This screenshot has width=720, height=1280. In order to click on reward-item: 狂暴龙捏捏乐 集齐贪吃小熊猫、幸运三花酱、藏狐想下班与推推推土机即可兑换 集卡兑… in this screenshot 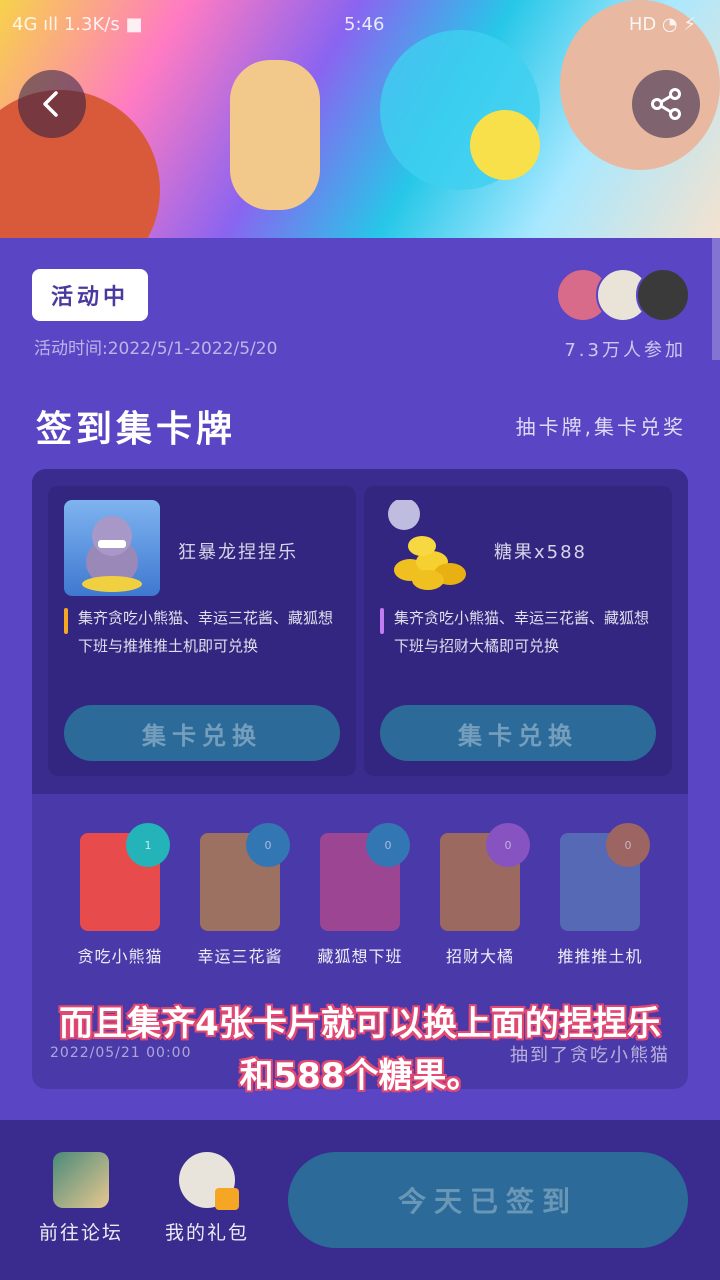, I will do `click(202, 631)`.